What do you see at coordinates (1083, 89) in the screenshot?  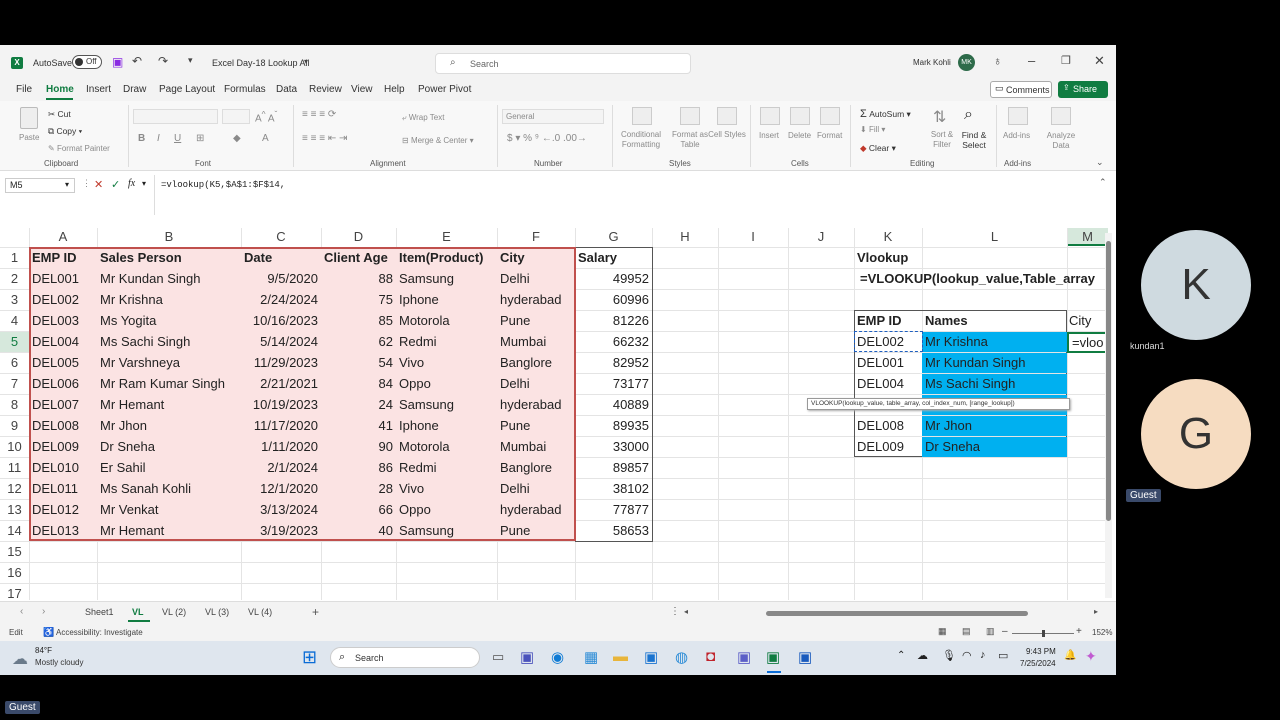 I see `share-button: ⇪ Share` at bounding box center [1083, 89].